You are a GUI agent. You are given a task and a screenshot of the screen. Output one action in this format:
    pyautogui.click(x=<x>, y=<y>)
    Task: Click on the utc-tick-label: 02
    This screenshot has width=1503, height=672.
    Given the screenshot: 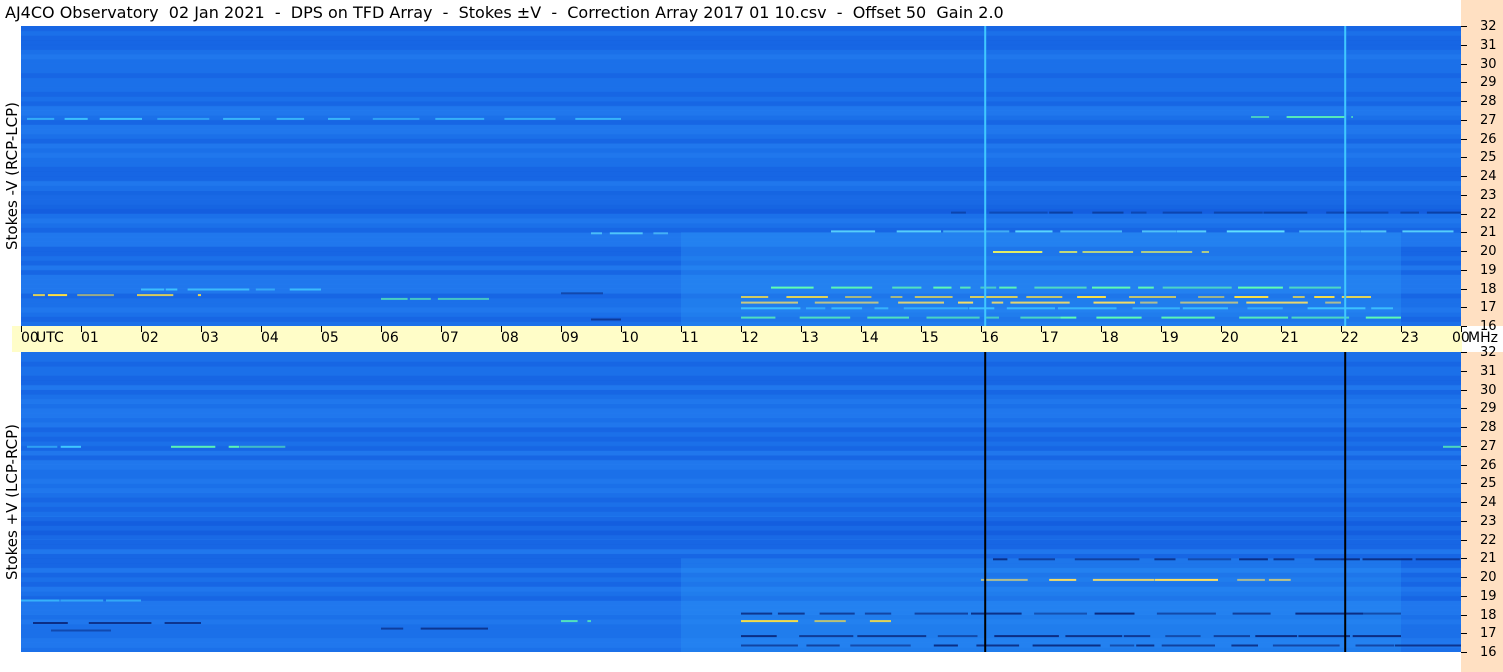 What is the action you would take?
    pyautogui.click(x=150, y=338)
    